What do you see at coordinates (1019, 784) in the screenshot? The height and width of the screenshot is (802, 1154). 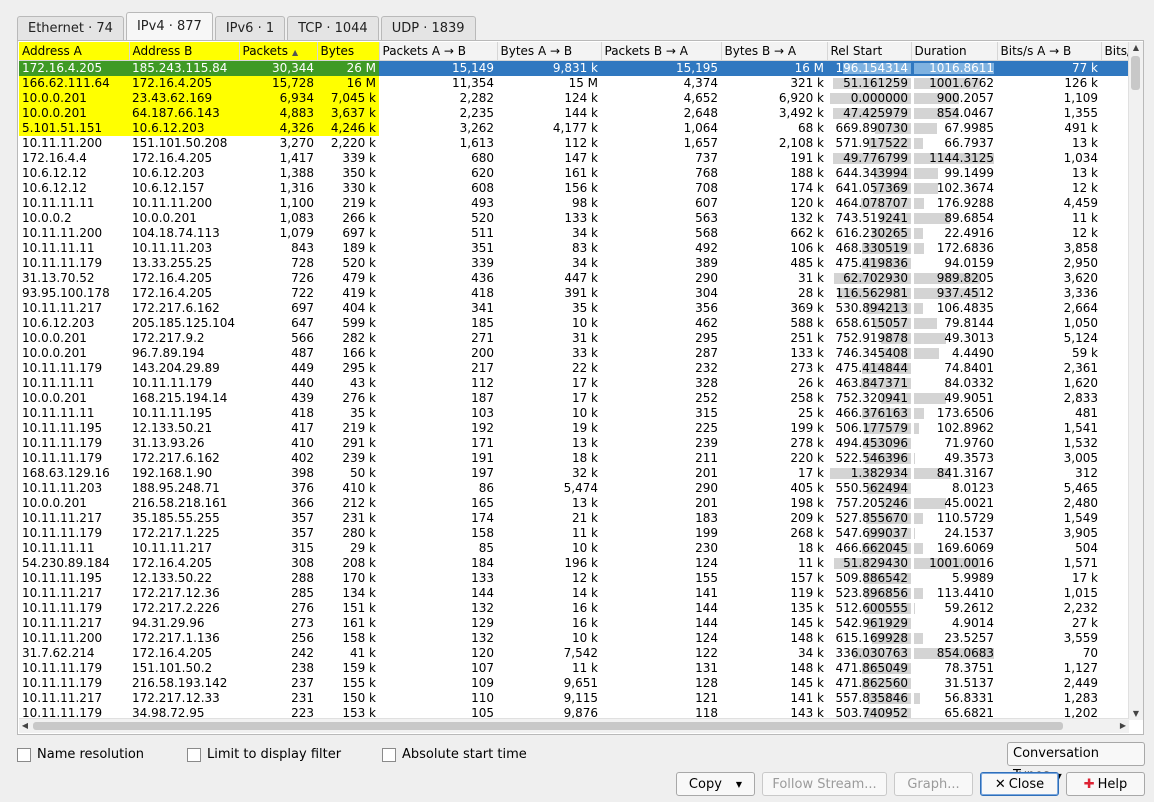 I see `close-button: ✕ Close` at bounding box center [1019, 784].